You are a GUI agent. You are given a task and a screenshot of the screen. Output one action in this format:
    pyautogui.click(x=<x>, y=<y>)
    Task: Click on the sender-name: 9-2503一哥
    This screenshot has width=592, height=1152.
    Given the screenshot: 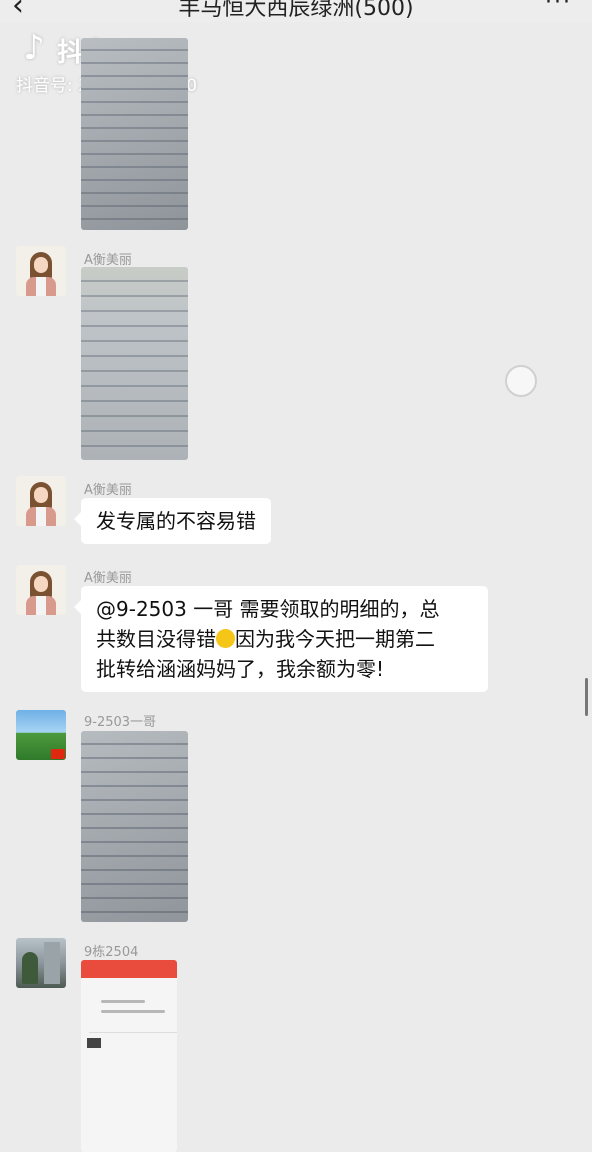 What is the action you would take?
    pyautogui.click(x=120, y=722)
    